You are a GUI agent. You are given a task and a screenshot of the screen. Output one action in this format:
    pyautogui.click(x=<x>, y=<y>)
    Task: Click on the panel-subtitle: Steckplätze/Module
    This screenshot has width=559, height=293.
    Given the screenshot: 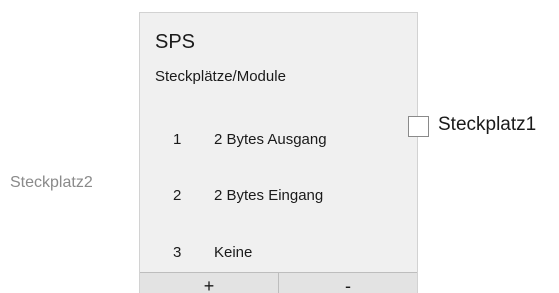 What is the action you would take?
    pyautogui.click(x=220, y=76)
    